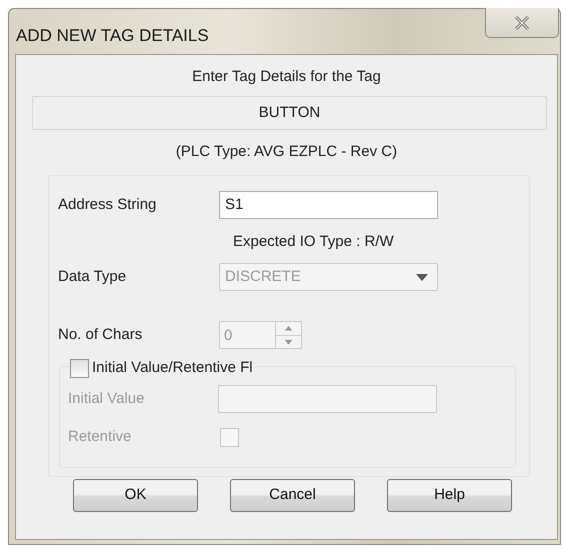 The image size is (563, 549). What do you see at coordinates (135, 495) in the screenshot?
I see `dialog-button: OK` at bounding box center [135, 495].